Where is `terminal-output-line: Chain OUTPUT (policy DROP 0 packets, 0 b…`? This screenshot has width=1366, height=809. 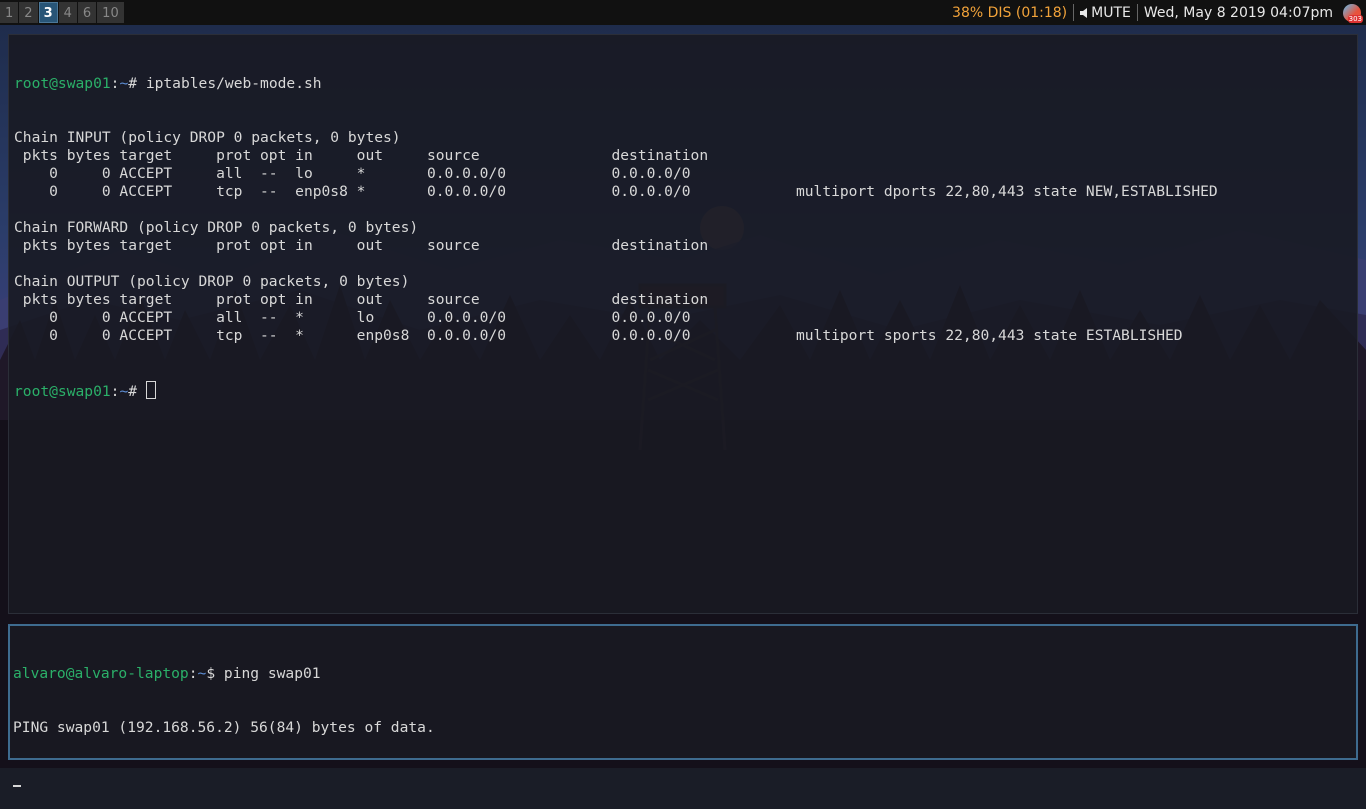 terminal-output-line: Chain OUTPUT (policy DROP 0 packets, 0 b… is located at coordinates (212, 281).